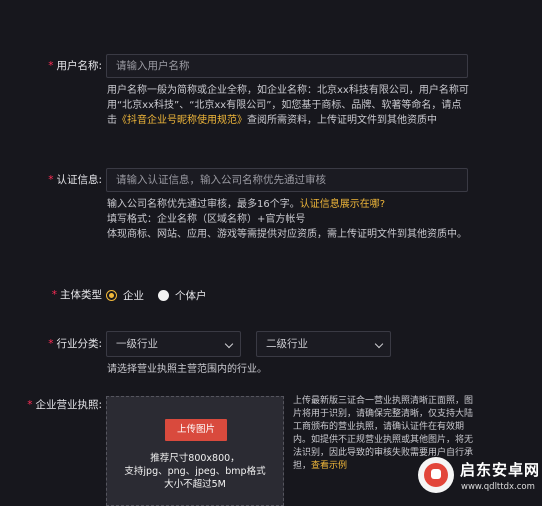  What do you see at coordinates (133, 295) in the screenshot?
I see `radio-enterprise-label: 企业` at bounding box center [133, 295].